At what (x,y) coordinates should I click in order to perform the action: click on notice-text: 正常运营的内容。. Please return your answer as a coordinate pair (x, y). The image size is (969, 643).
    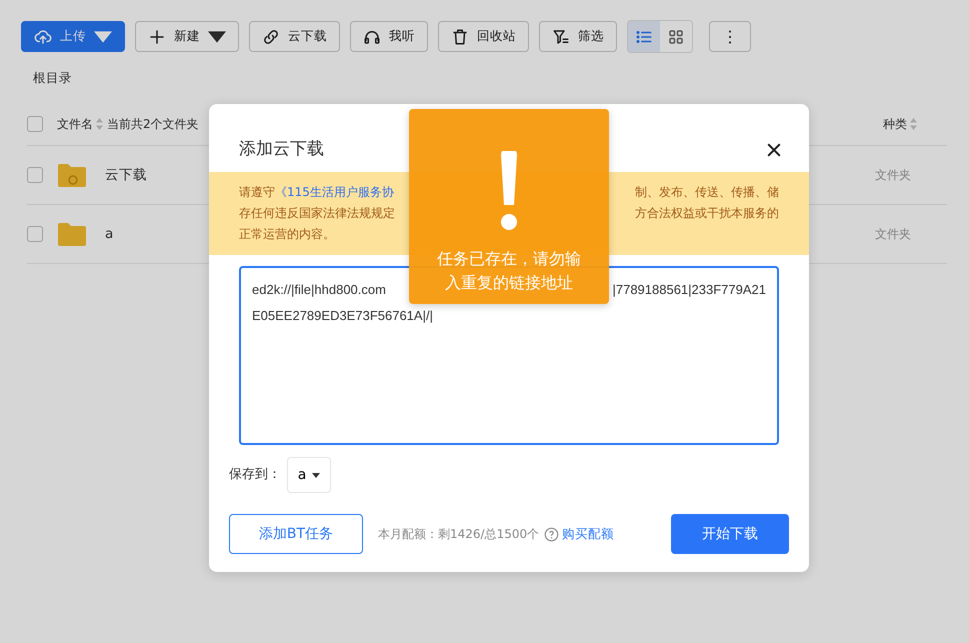
    Looking at the image, I should click on (287, 234).